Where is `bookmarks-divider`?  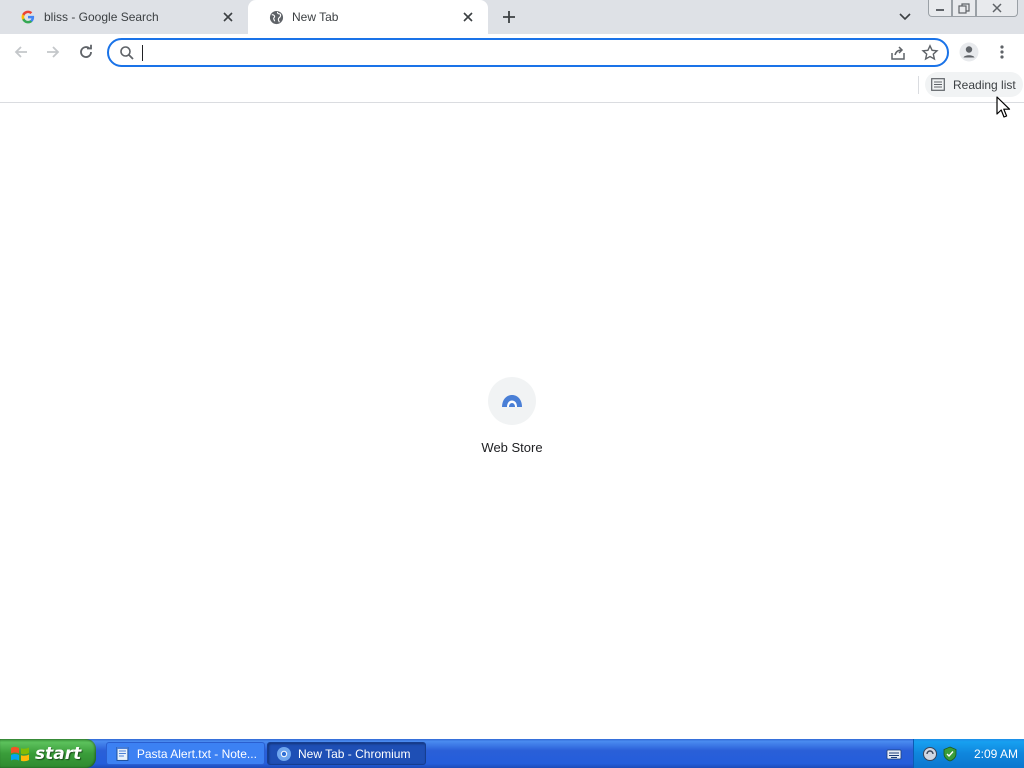
bookmarks-divider is located at coordinates (918, 85).